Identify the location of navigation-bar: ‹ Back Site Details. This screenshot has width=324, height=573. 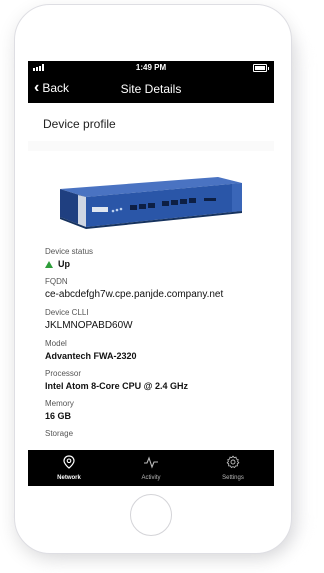
(151, 89).